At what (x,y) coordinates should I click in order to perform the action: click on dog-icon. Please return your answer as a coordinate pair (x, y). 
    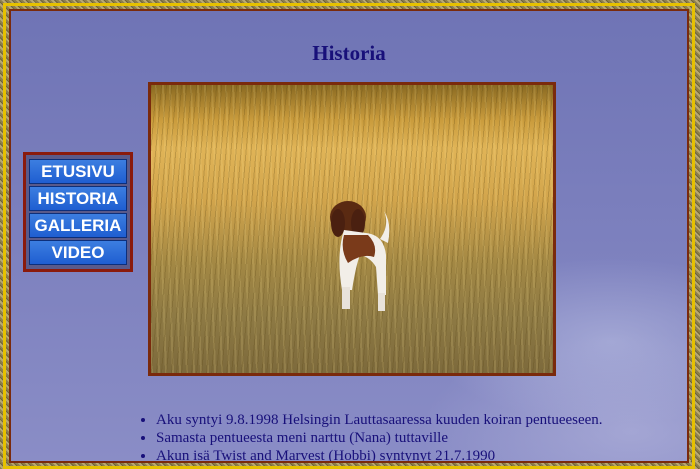
    Looking at the image, I should click on (360, 256).